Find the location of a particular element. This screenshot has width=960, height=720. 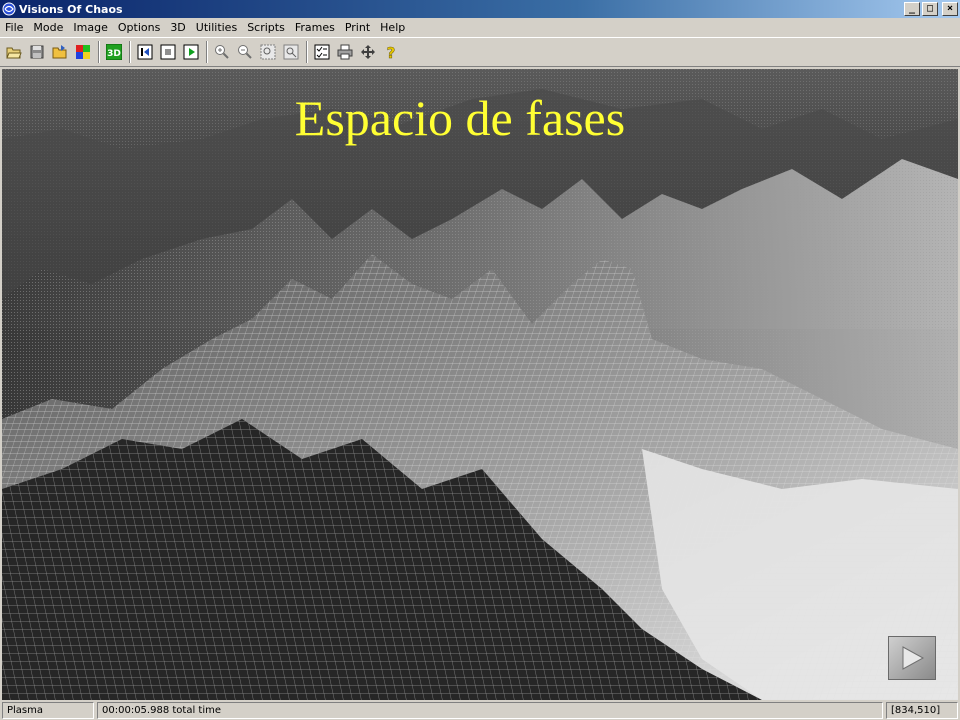

status-mode: Plasma is located at coordinates (48, 710).